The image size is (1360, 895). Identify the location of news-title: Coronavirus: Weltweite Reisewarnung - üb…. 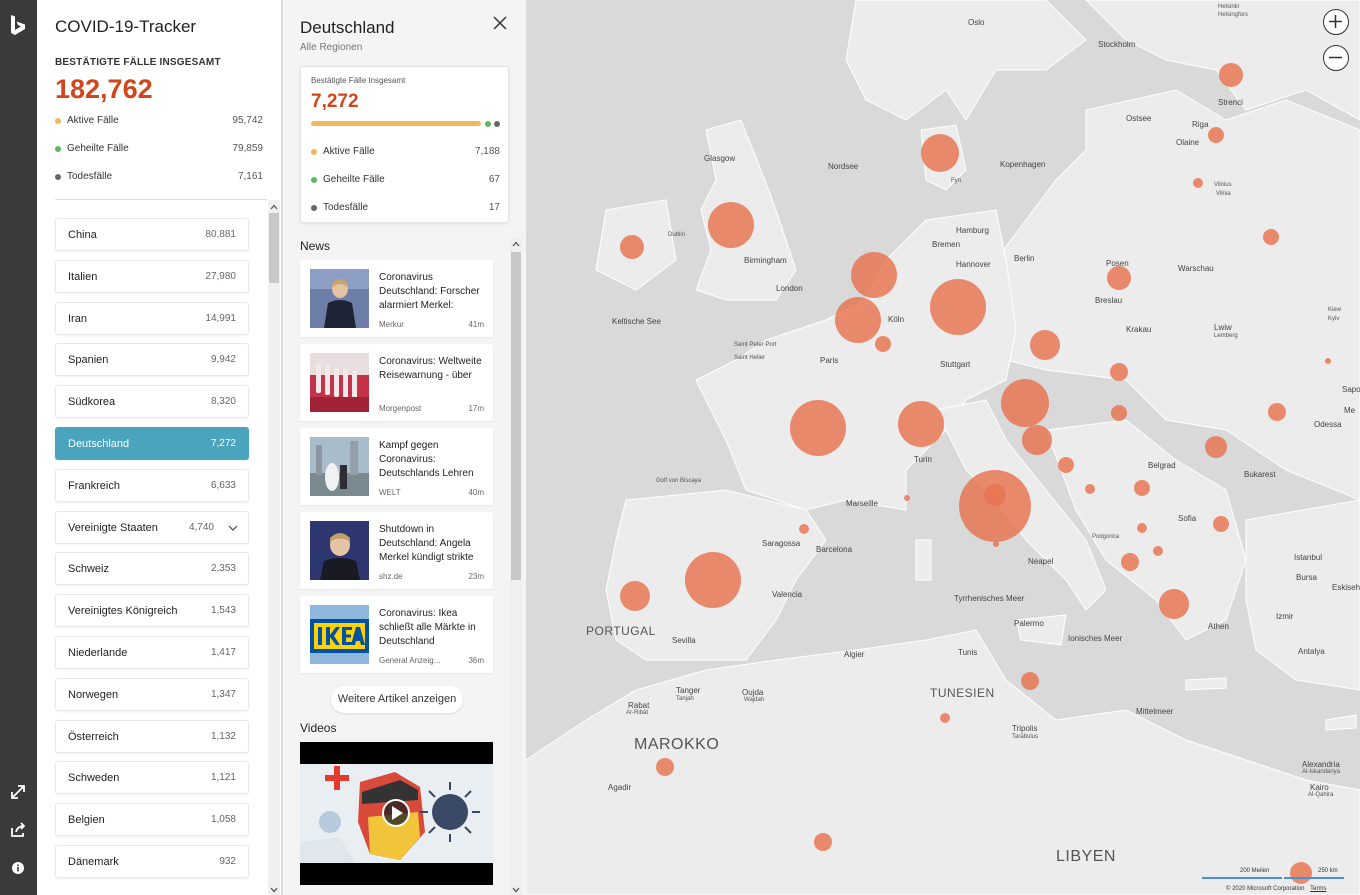
(433, 376).